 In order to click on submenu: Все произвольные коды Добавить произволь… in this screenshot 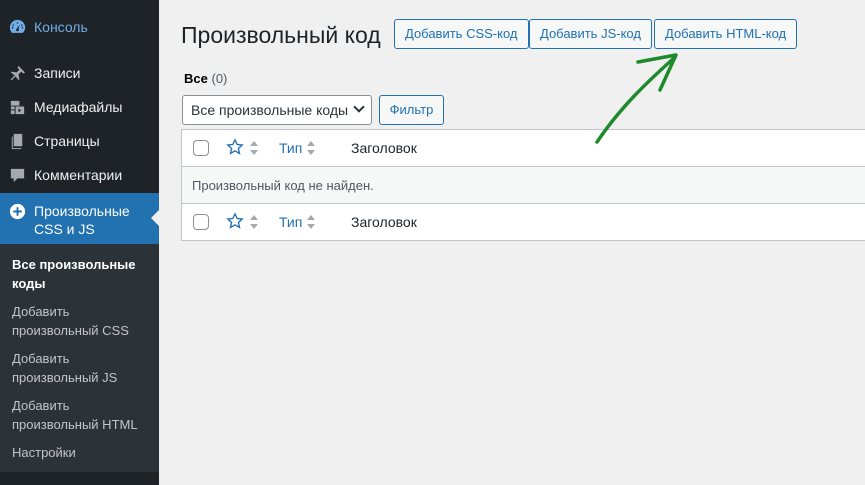, I will do `click(79, 358)`.